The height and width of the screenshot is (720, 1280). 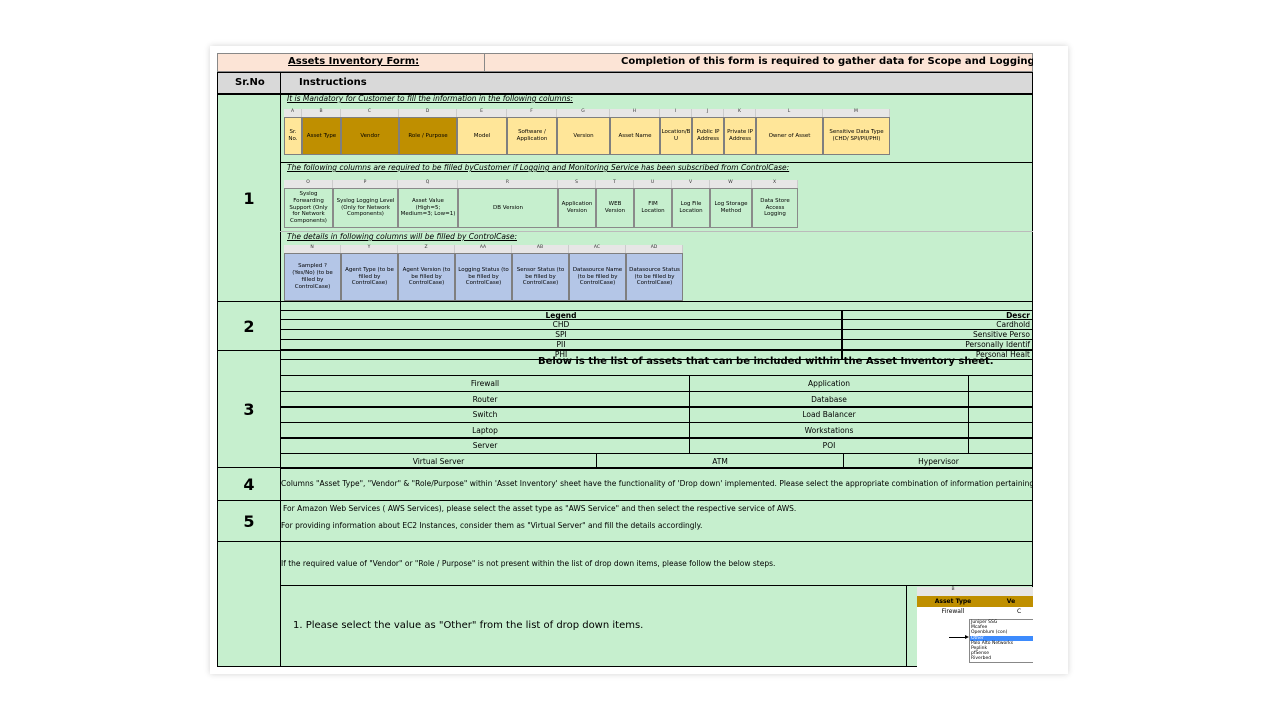 I want to click on legend-item: CHD, so click(x=561, y=325).